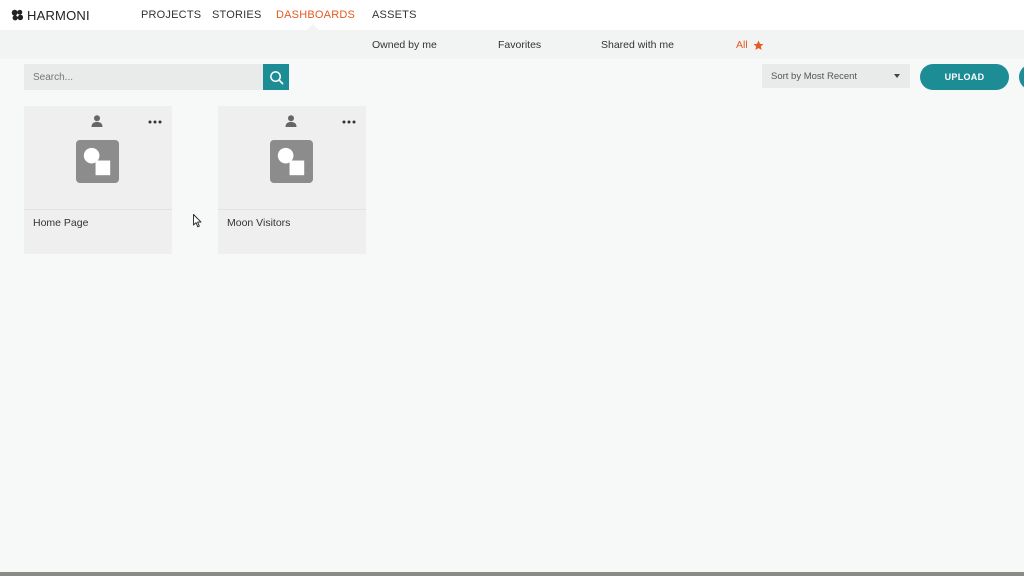  I want to click on search-button, so click(276, 77).